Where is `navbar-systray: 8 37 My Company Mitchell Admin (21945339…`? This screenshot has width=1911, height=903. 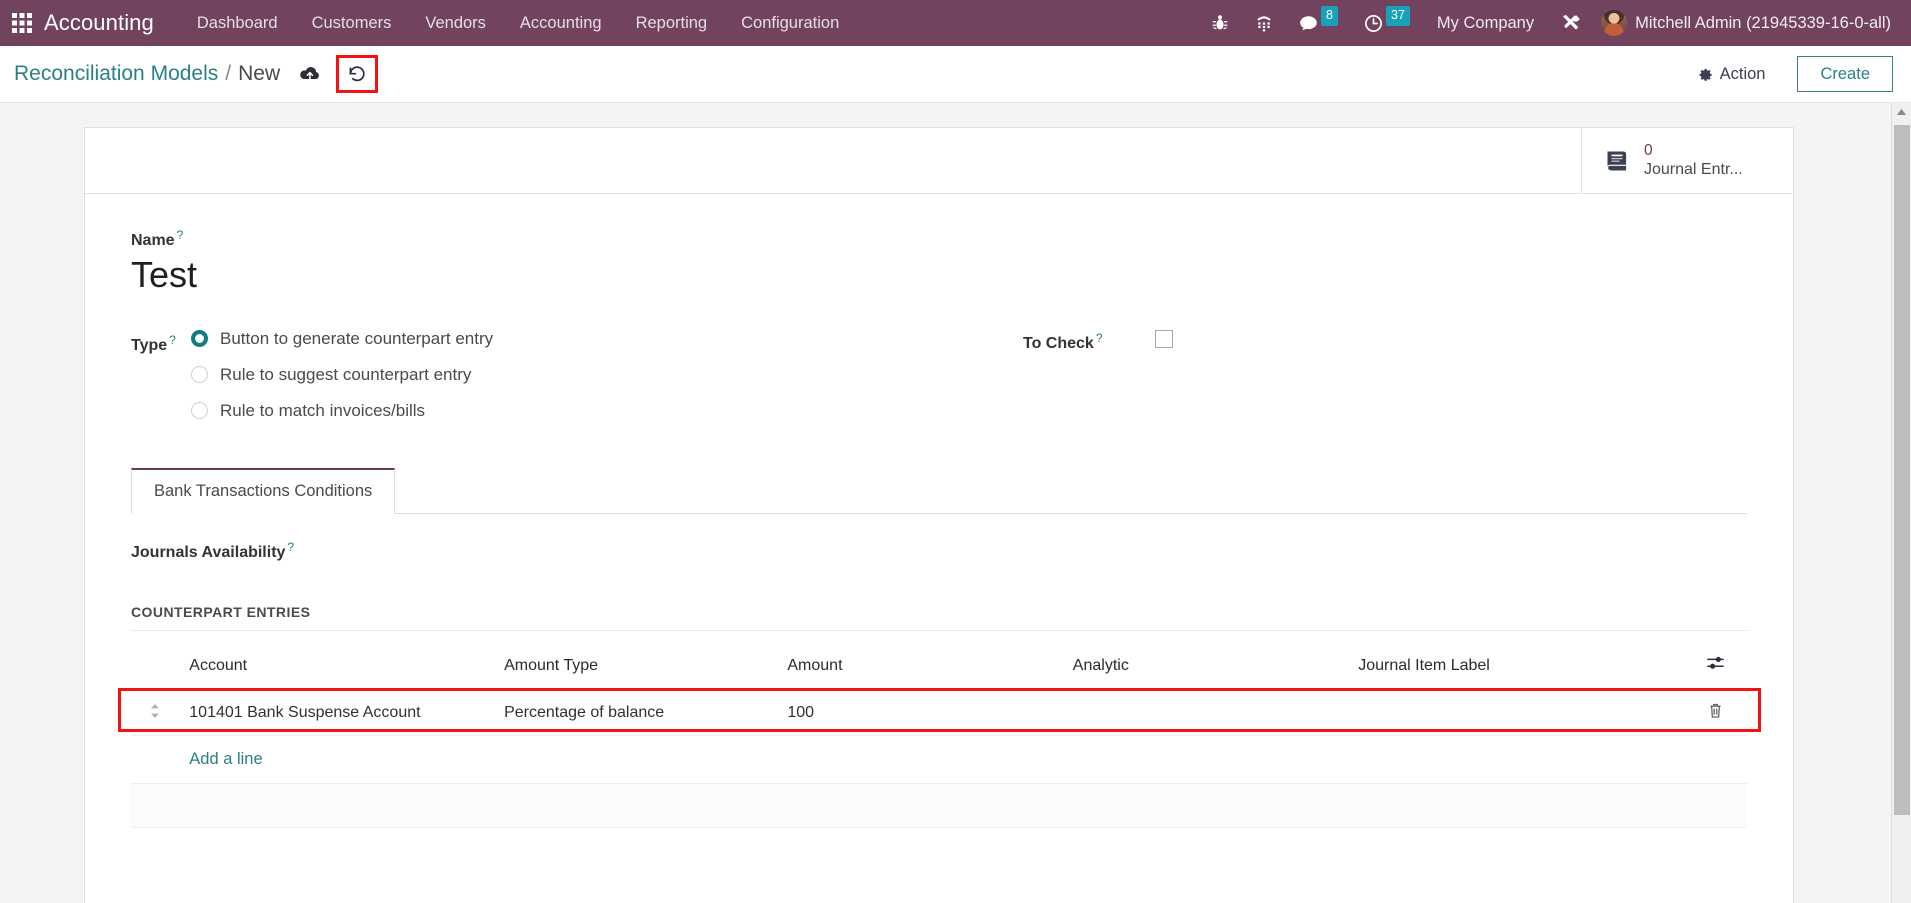 navbar-systray: 8 37 My Company Mitchell Admin (21945339… is located at coordinates (1554, 23).